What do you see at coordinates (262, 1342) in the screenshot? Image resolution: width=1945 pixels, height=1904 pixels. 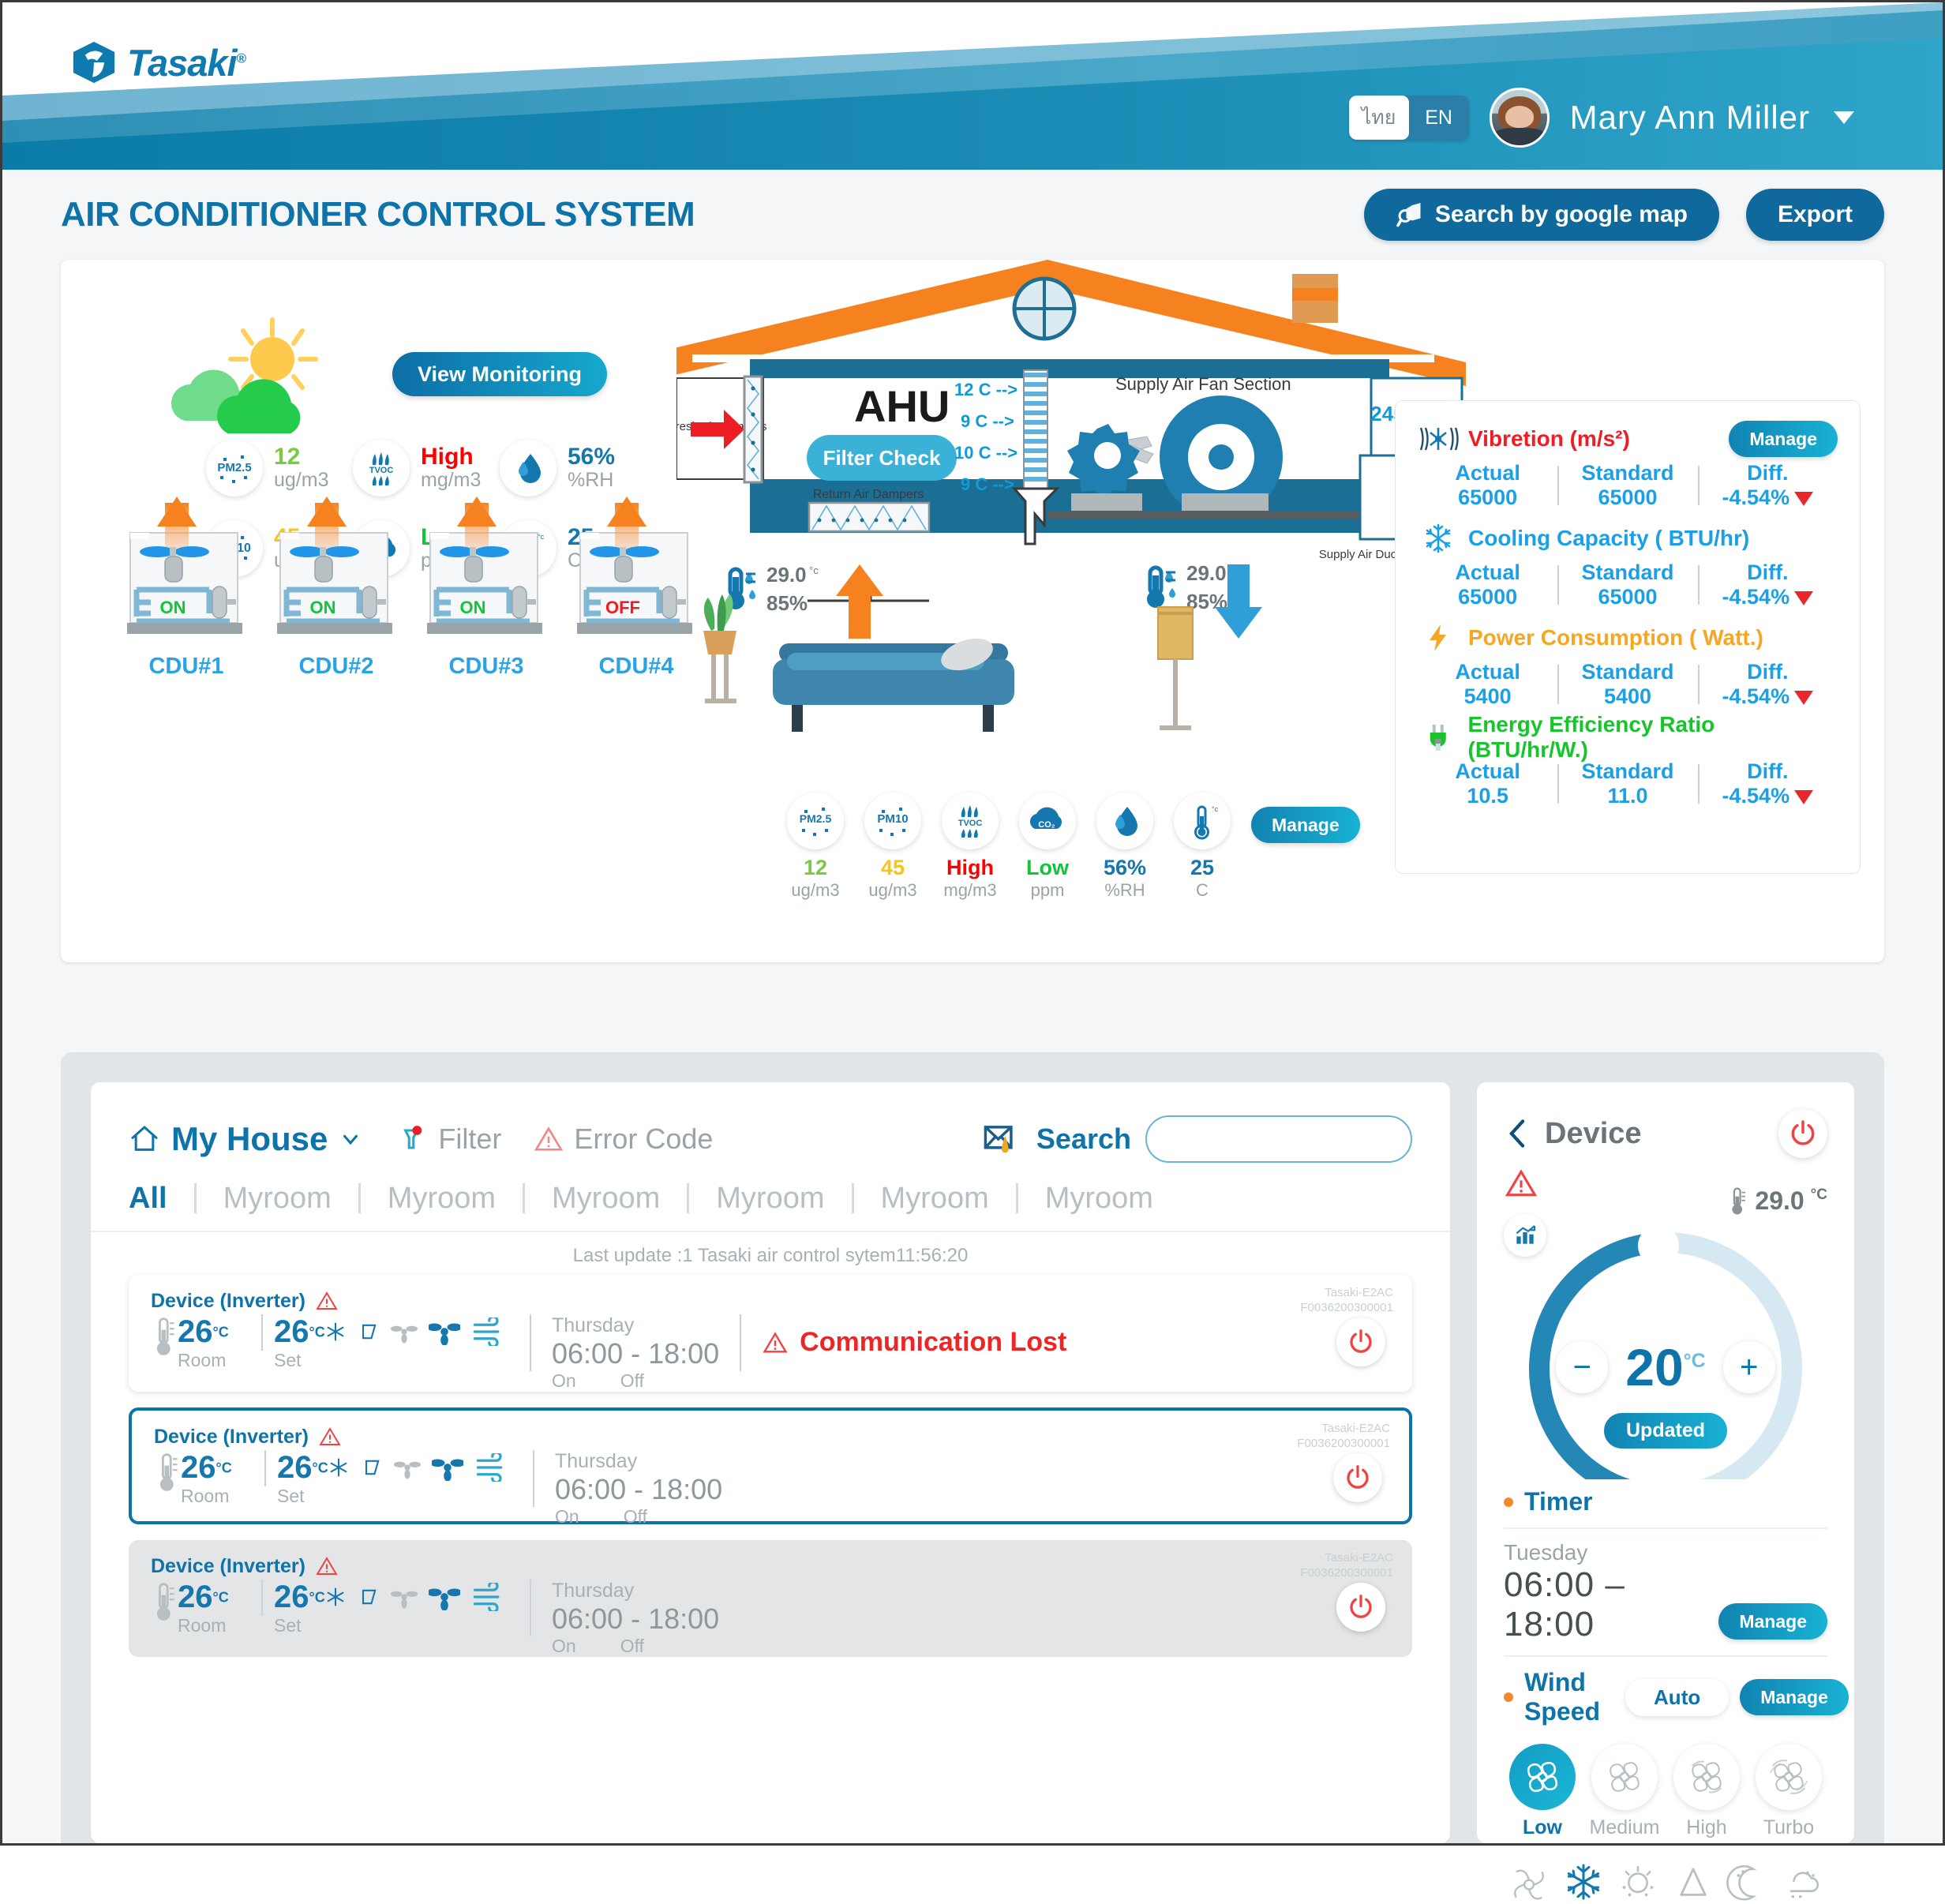 I see `temperature-group: 26°C Room 26°C Set` at bounding box center [262, 1342].